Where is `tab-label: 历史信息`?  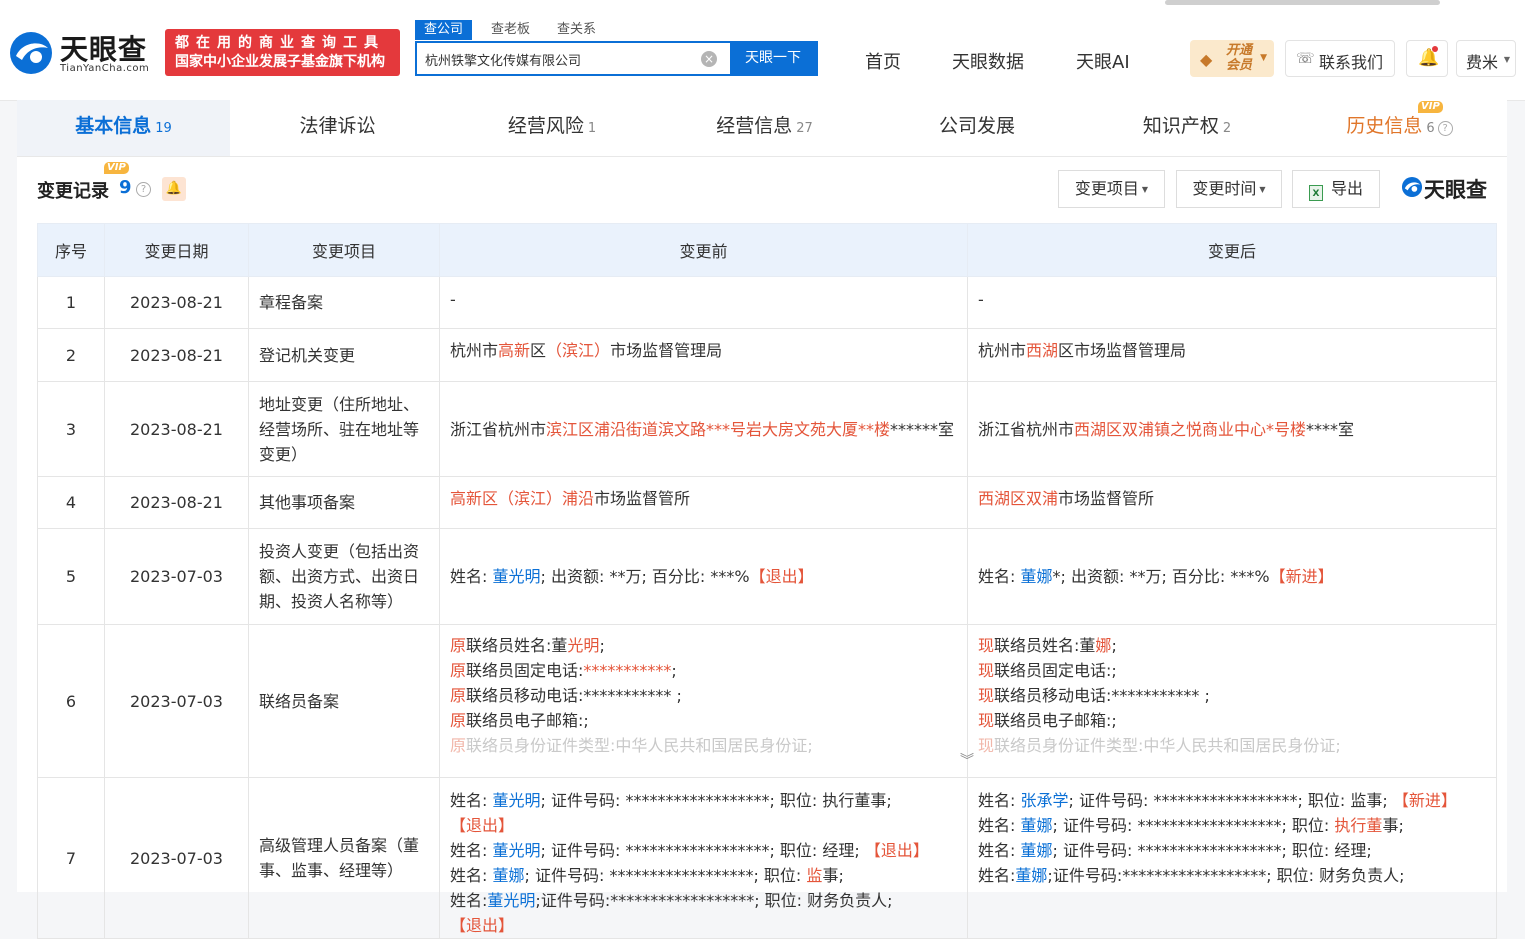 tab-label: 历史信息 is located at coordinates (1384, 126).